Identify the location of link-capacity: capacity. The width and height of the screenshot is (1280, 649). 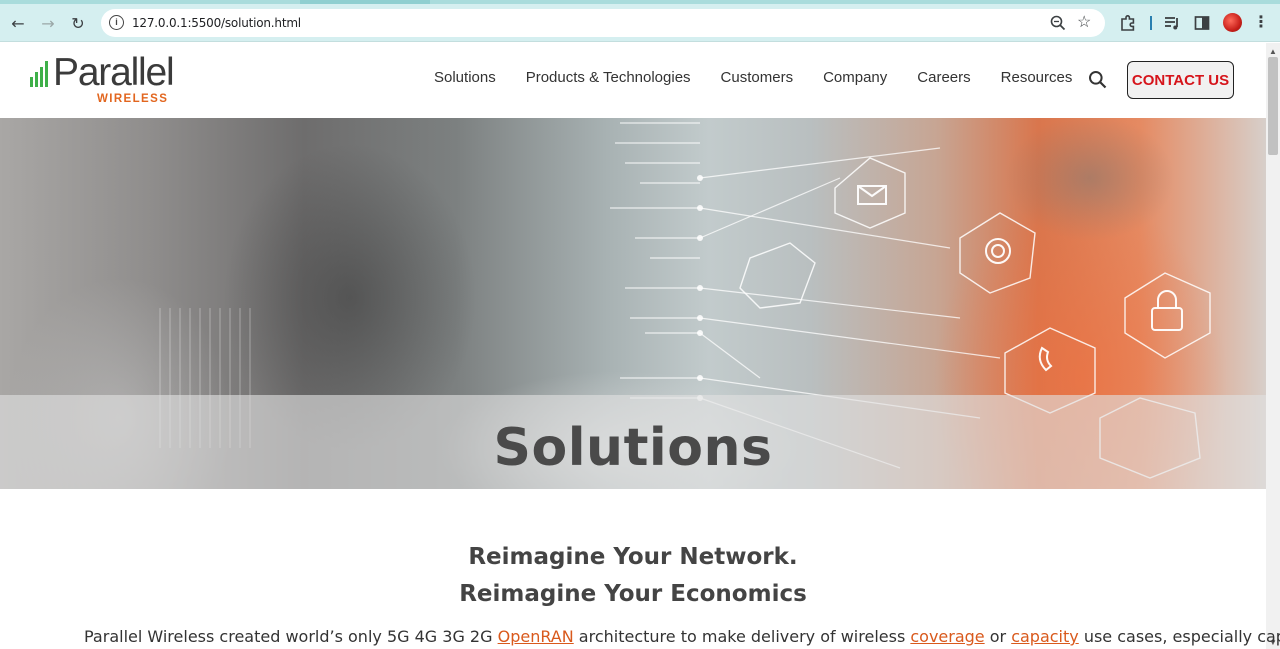
(1045, 636).